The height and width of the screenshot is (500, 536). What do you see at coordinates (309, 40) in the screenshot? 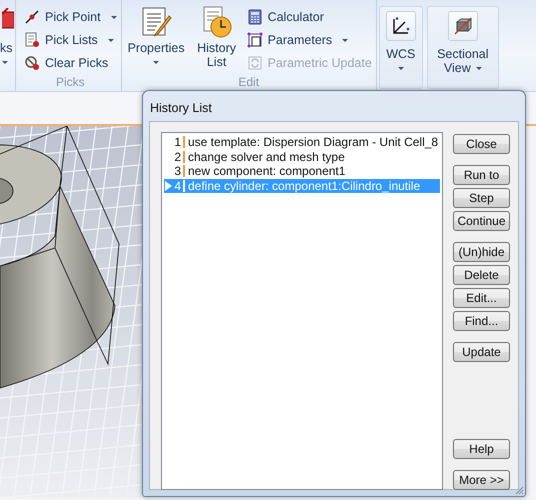
I see `toolbar-button: Parameters` at bounding box center [309, 40].